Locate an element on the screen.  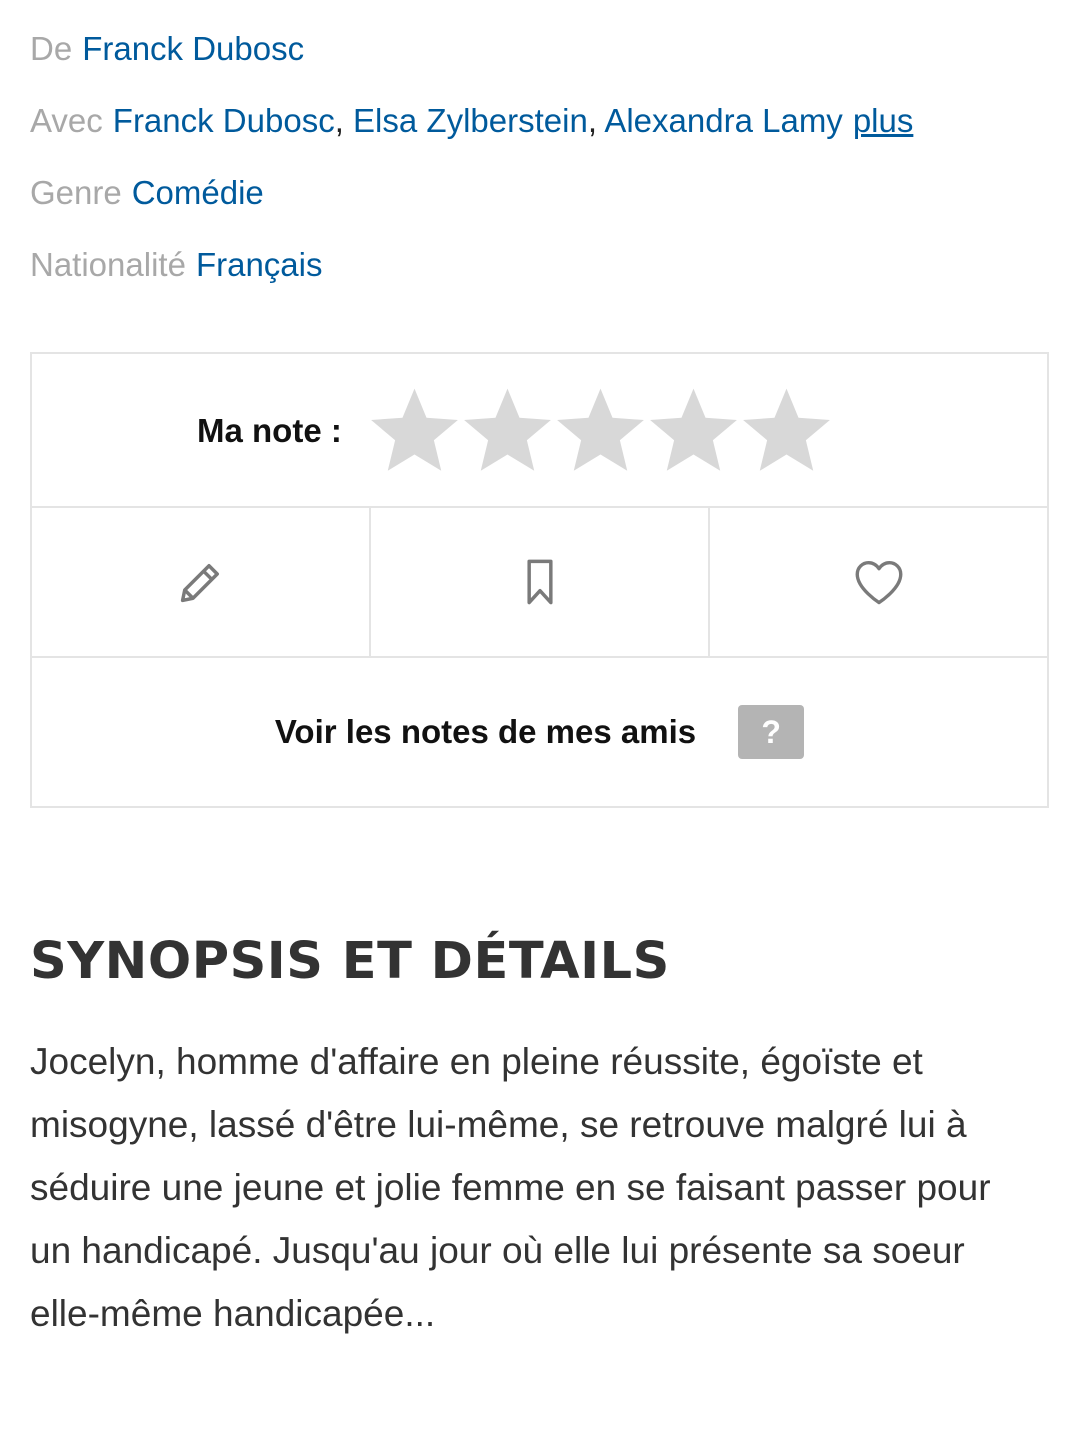
rating-label: Ma note : is located at coordinates (269, 430).